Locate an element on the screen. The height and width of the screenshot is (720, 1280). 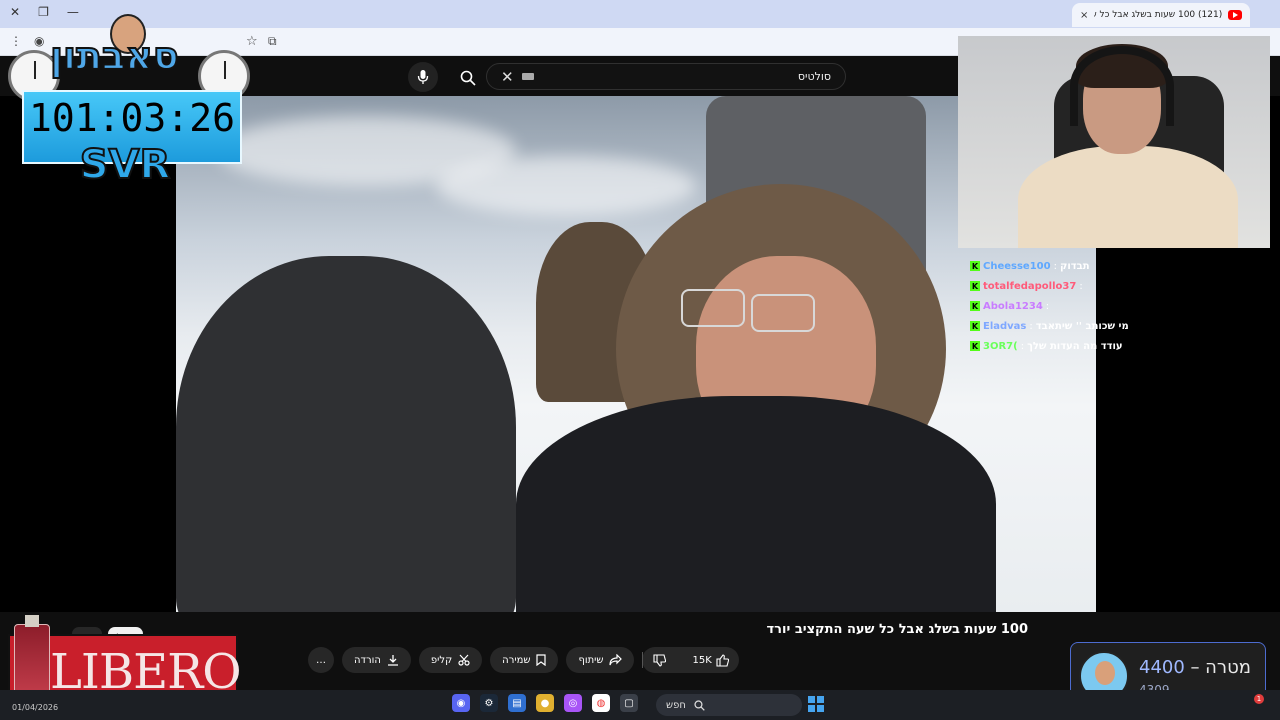
taskbar-search: חפש is located at coordinates (729, 705).